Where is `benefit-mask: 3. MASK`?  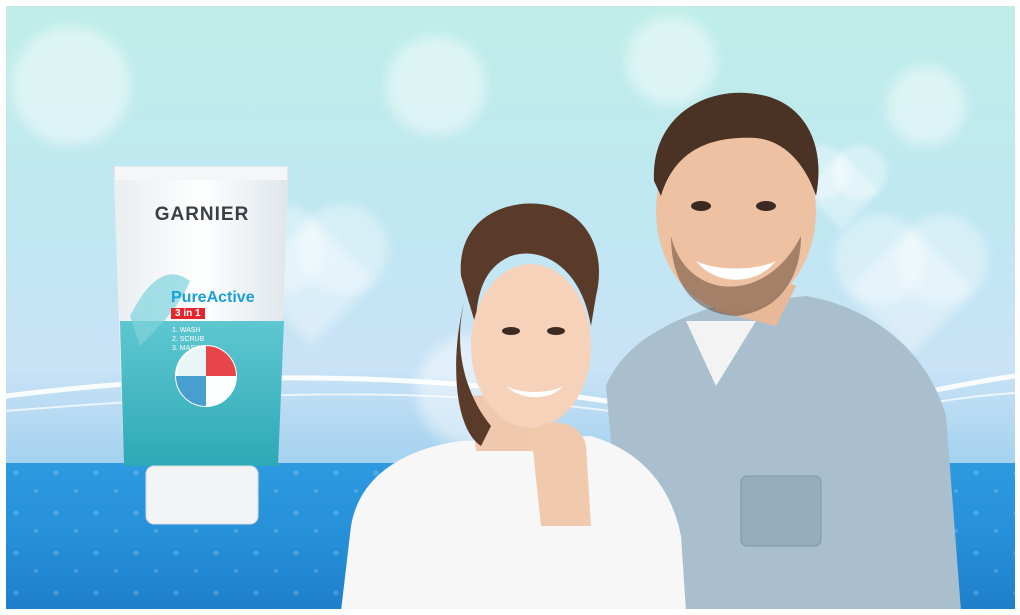
benefit-mask: 3. MASK is located at coordinates (186, 348).